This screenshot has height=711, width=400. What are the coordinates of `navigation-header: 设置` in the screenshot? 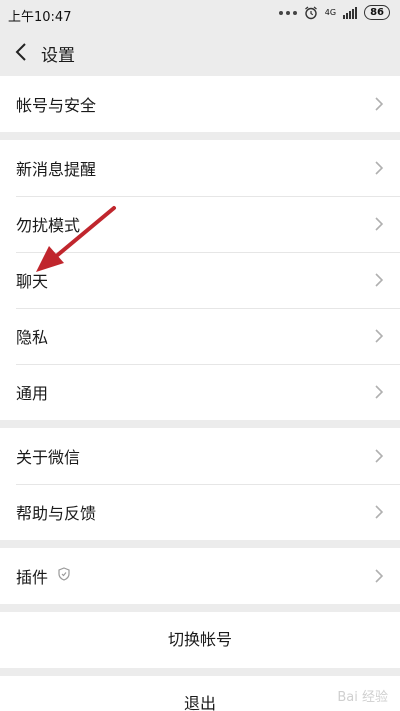 It's located at (200, 52).